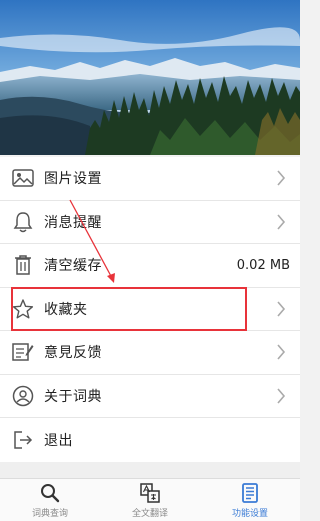 The width and height of the screenshot is (320, 521). Describe the element at coordinates (150, 493) in the screenshot. I see `translate-icon` at that location.